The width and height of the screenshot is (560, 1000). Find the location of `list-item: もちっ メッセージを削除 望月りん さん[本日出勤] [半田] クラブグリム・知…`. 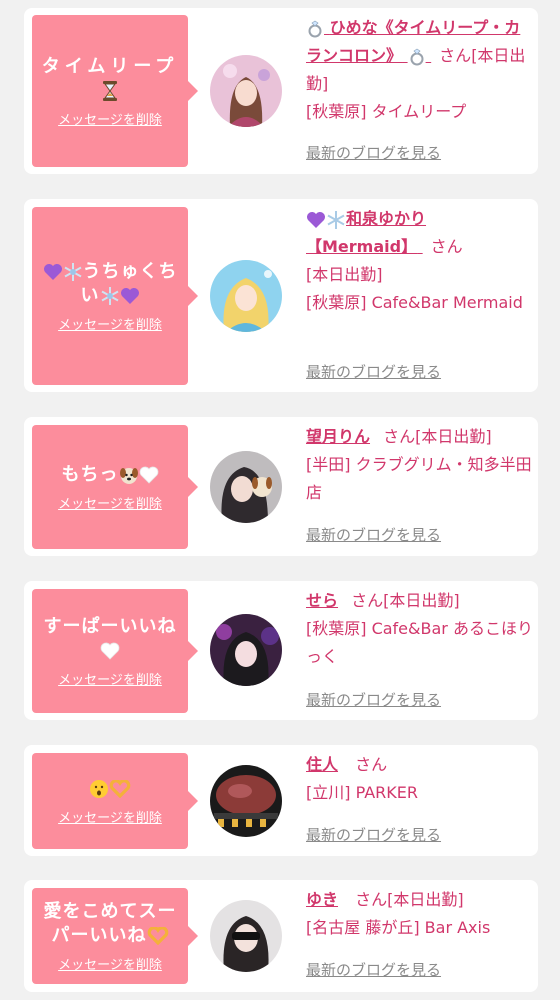

list-item: もちっ メッセージを削除 望月りん さん[本日出勤] [半田] クラブグリム・知… is located at coordinates (281, 486).